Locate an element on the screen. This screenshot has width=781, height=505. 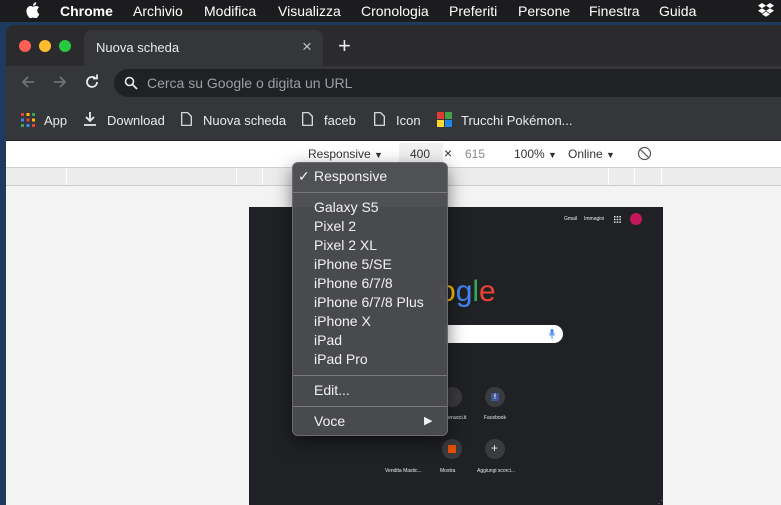
menu-item-iphone-5-se: iPhone 5/SE is located at coordinates (370, 264).